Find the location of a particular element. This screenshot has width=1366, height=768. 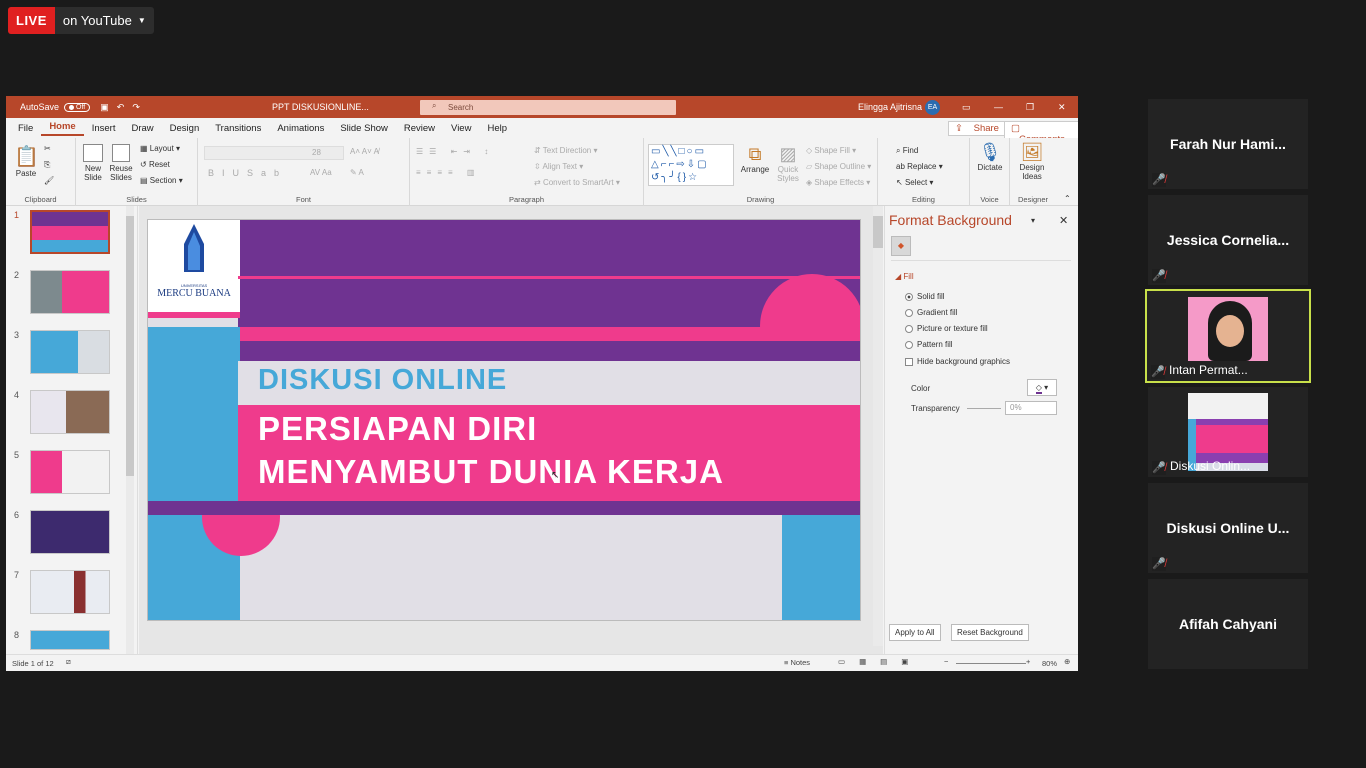

restore-icon: ❐ is located at coordinates (1030, 107).